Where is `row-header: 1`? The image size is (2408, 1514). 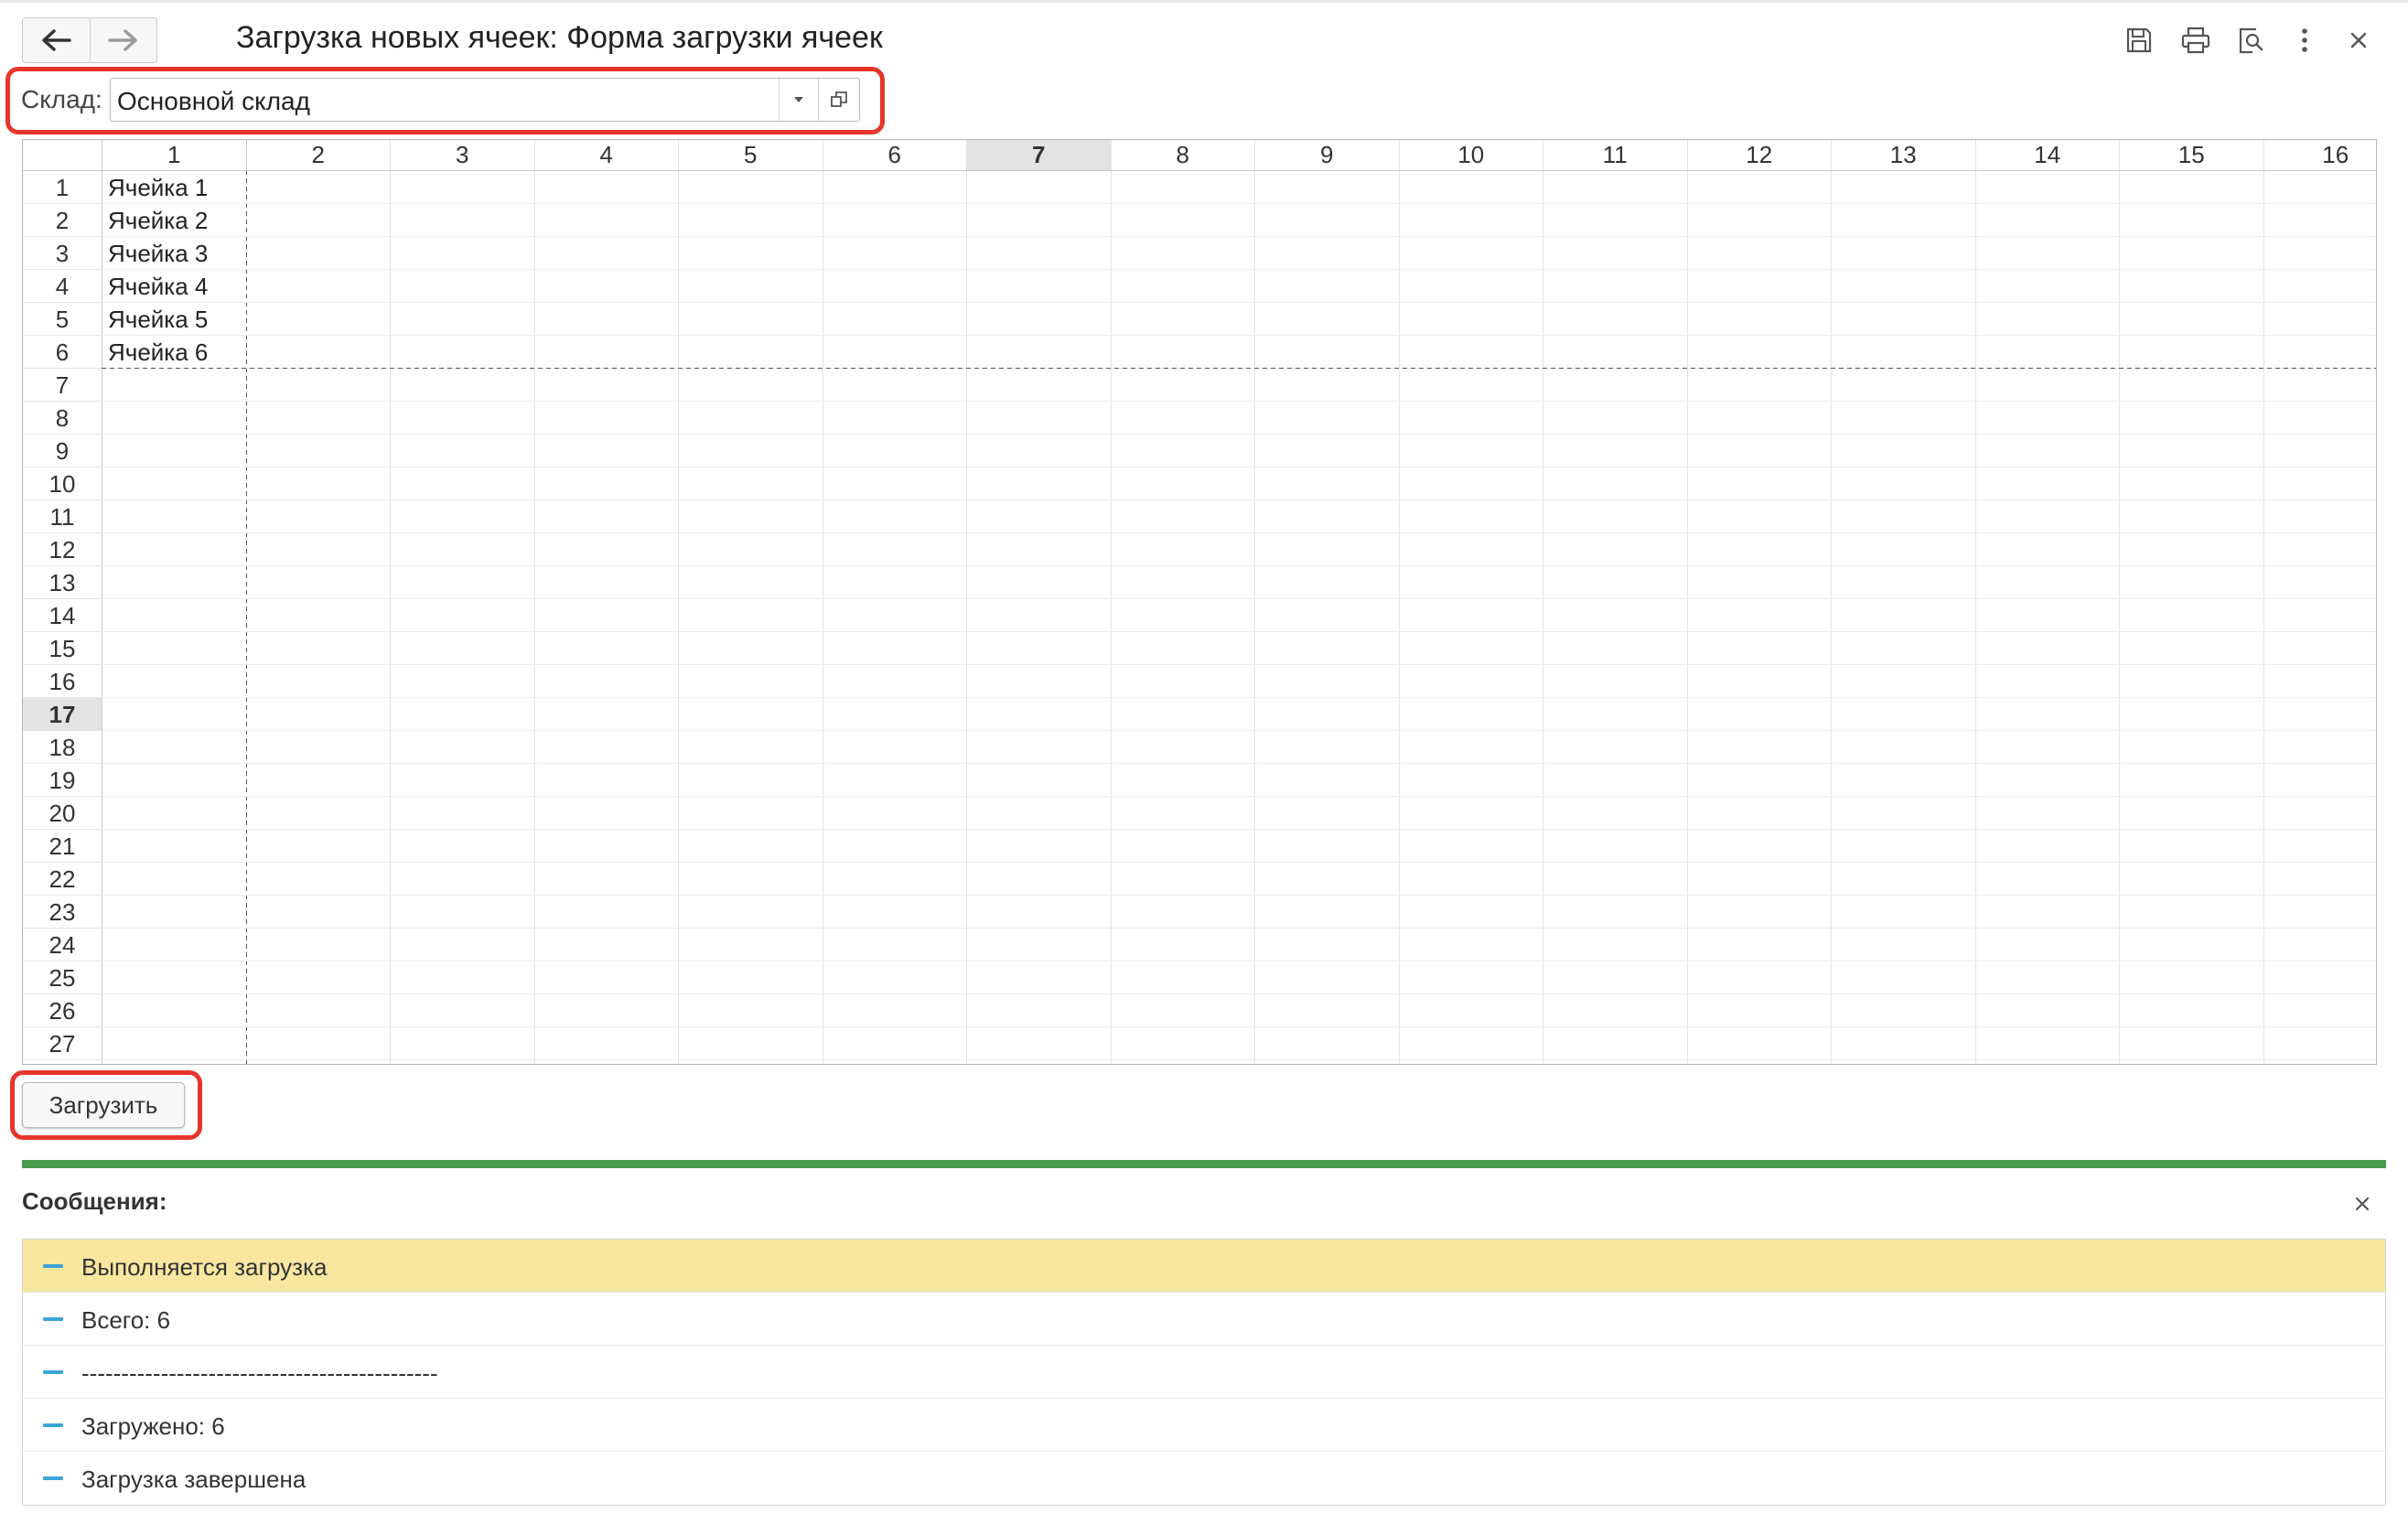 row-header: 1 is located at coordinates (62, 187).